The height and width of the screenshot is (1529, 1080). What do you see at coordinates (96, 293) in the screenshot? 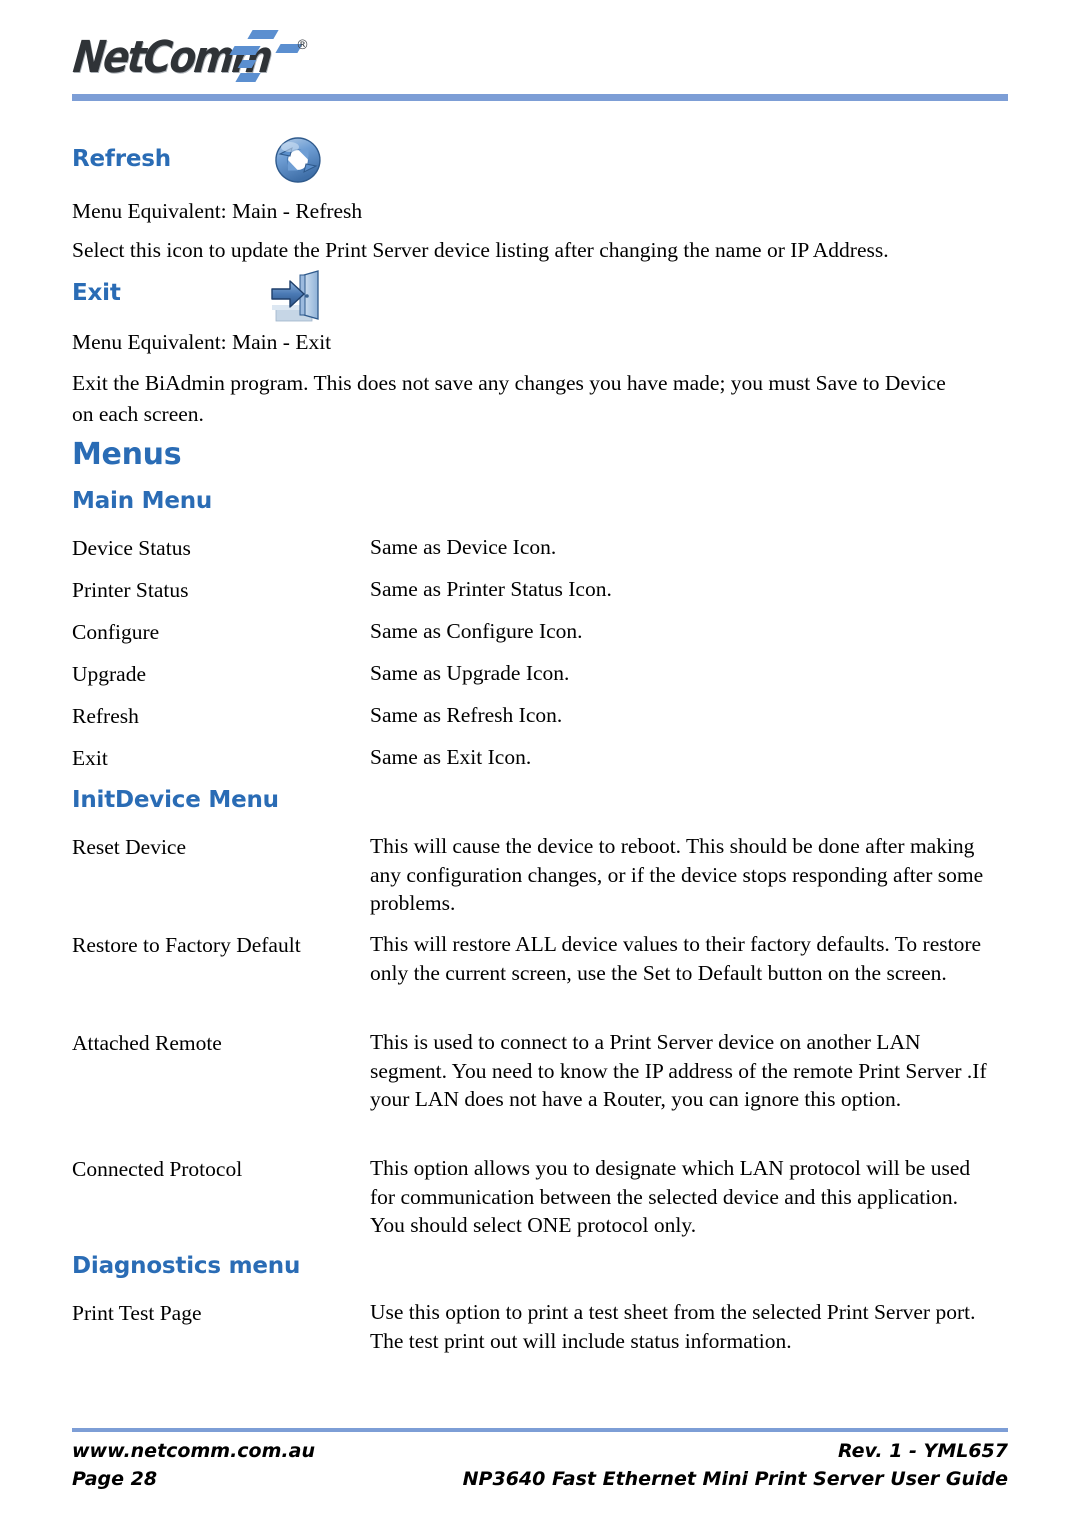
I see `exit-heading: Exit` at bounding box center [96, 293].